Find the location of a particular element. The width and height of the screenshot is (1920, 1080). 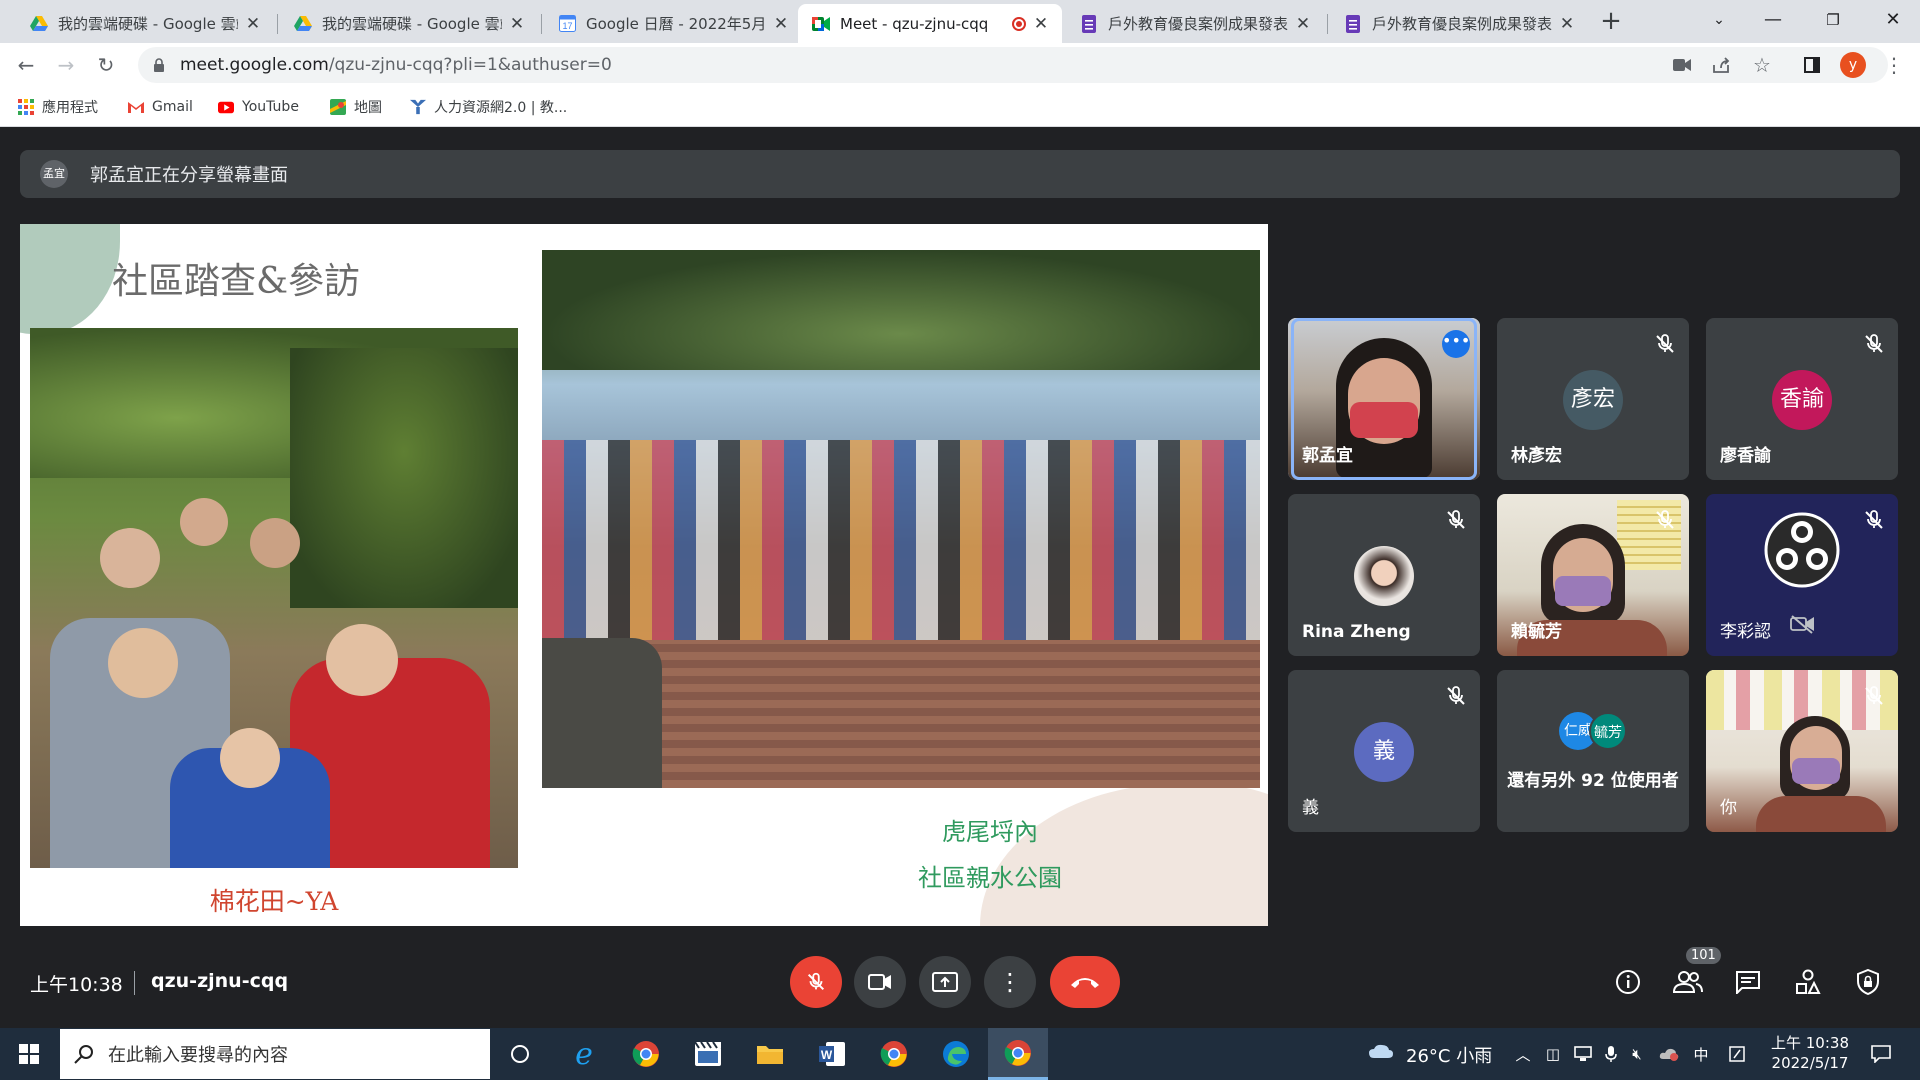

host-controls-button is located at coordinates (1868, 982).